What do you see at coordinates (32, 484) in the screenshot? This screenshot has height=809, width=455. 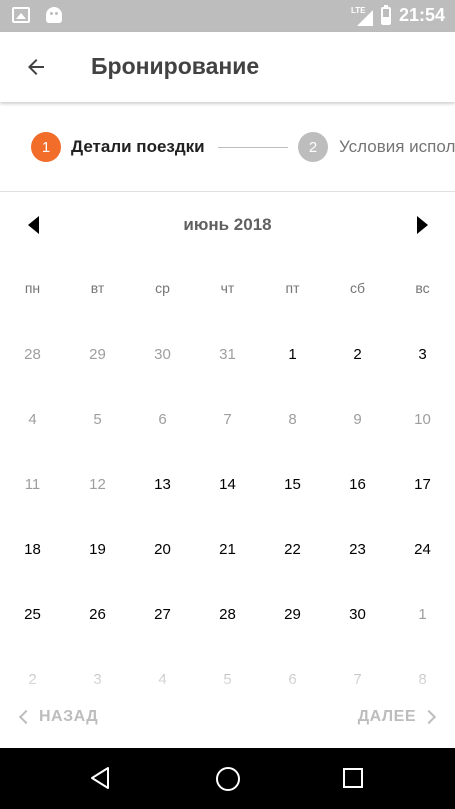 I see `calendar-day: 11` at bounding box center [32, 484].